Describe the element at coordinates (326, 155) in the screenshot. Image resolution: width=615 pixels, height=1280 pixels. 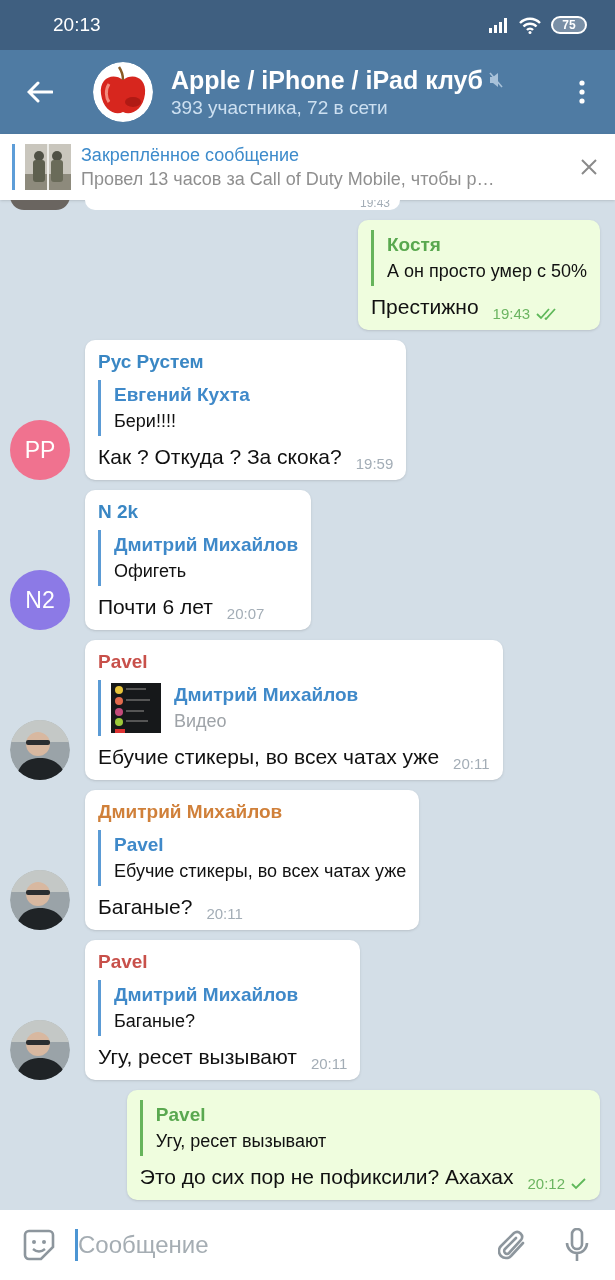
I see `pinned-title: Закреплённое сообщение` at that location.